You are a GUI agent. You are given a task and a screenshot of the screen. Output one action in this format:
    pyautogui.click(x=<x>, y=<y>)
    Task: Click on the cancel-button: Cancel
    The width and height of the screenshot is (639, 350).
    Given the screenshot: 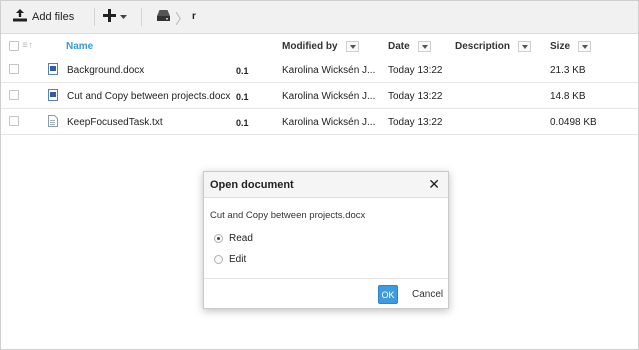 What is the action you would take?
    pyautogui.click(x=427, y=294)
    